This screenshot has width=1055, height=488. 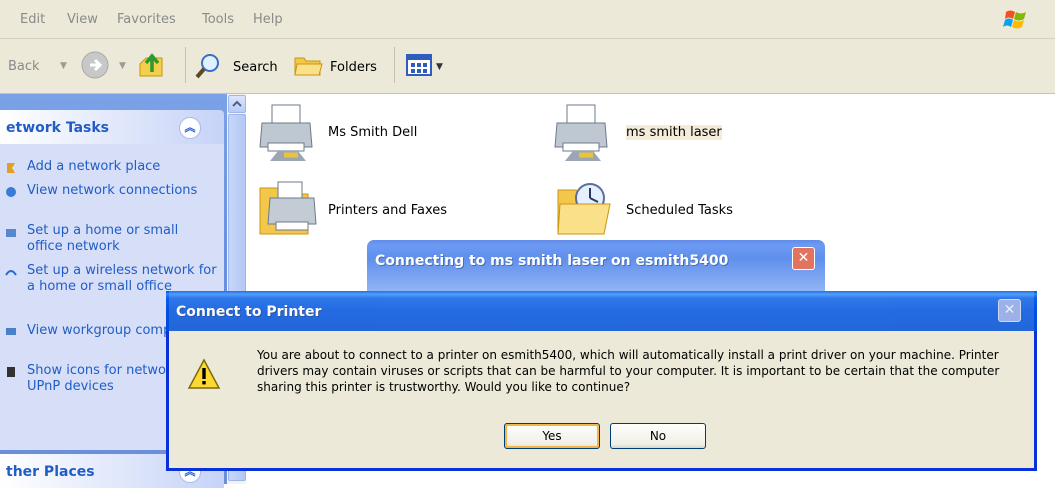 I want to click on scroll-up-arrow-icon, so click(x=237, y=104).